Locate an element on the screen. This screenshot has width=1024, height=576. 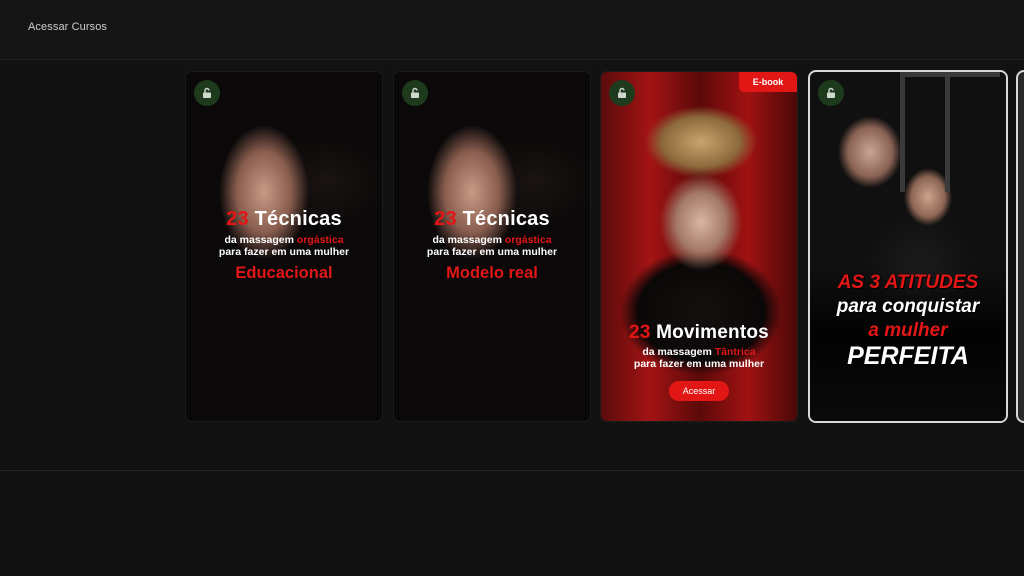
page-title: Acessar Cursos is located at coordinates (68, 27).